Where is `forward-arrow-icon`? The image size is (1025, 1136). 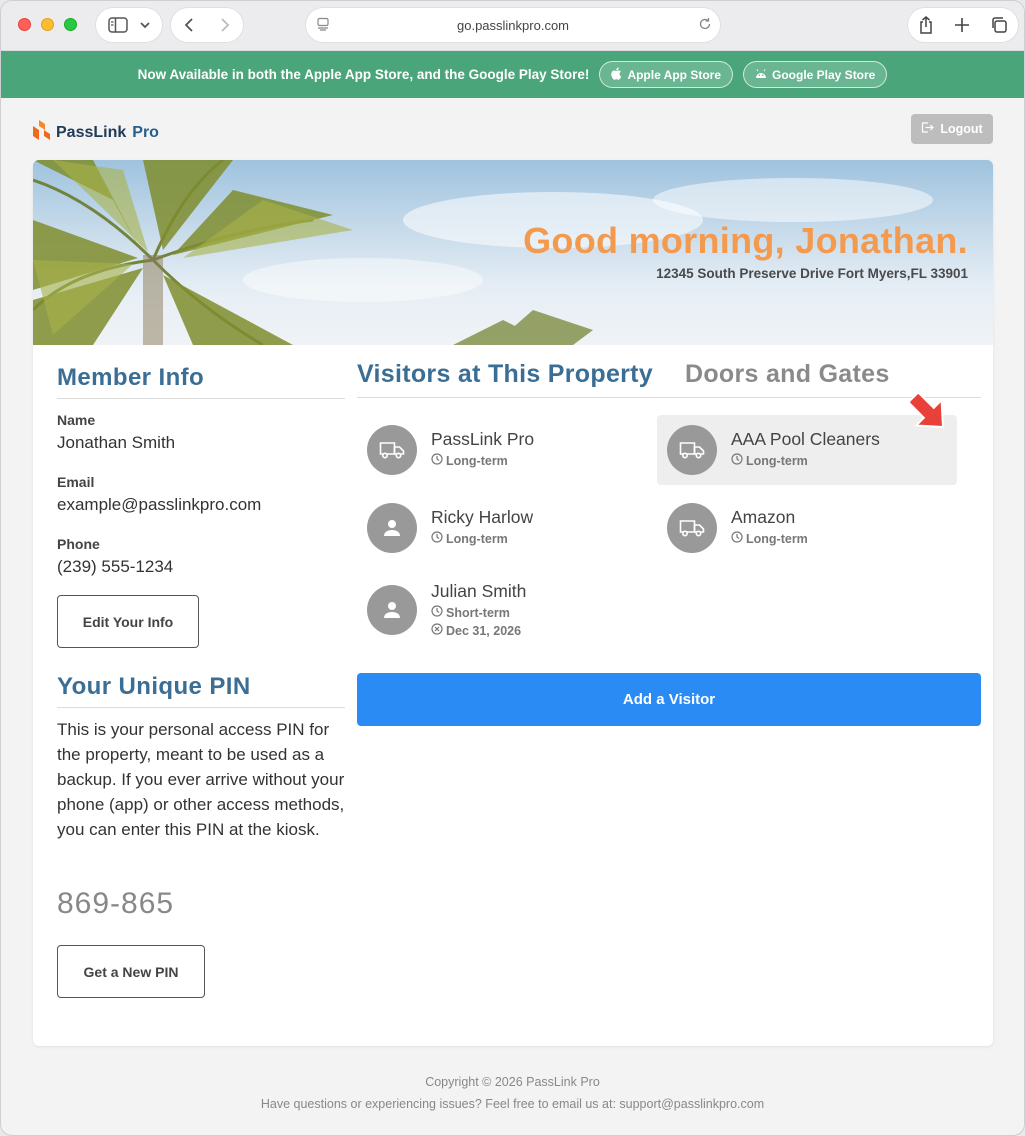
forward-arrow-icon is located at coordinates (225, 25).